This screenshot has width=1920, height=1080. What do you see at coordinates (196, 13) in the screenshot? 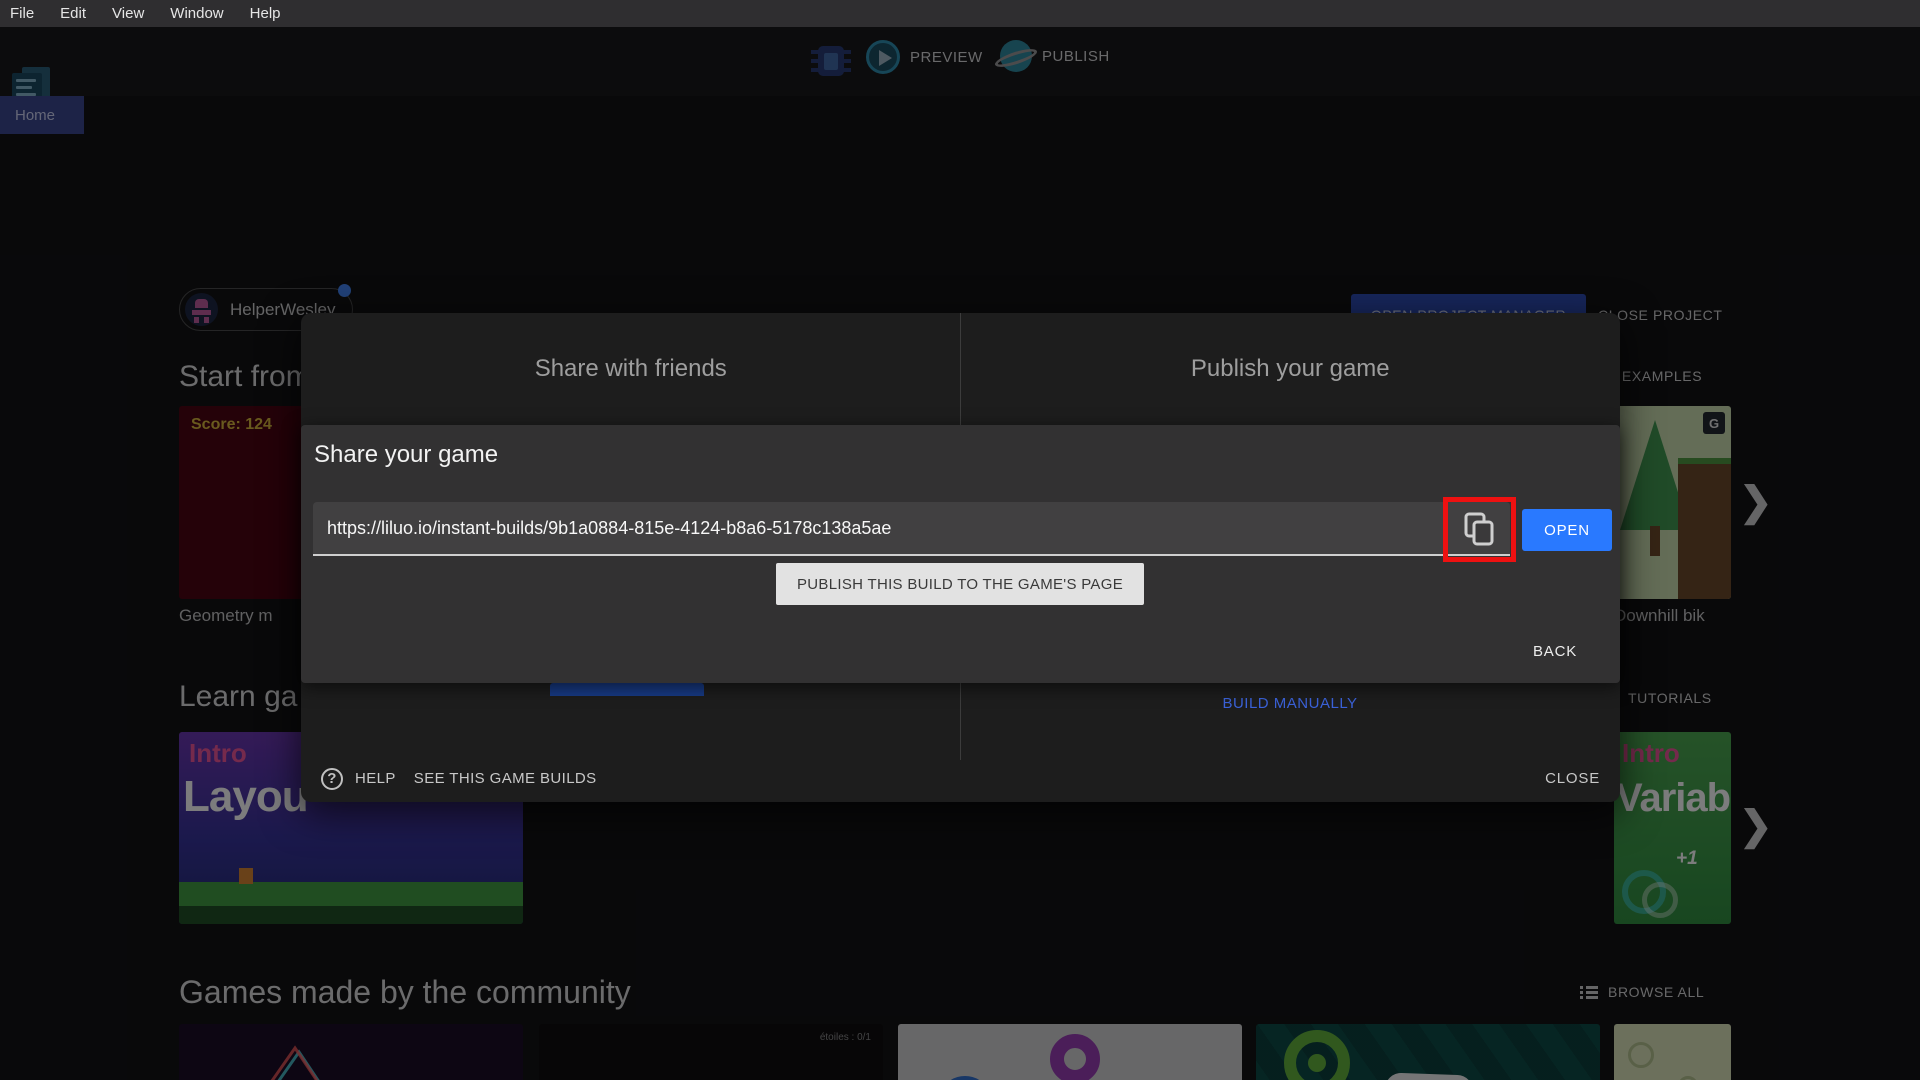
I see `menu-window: Window` at bounding box center [196, 13].